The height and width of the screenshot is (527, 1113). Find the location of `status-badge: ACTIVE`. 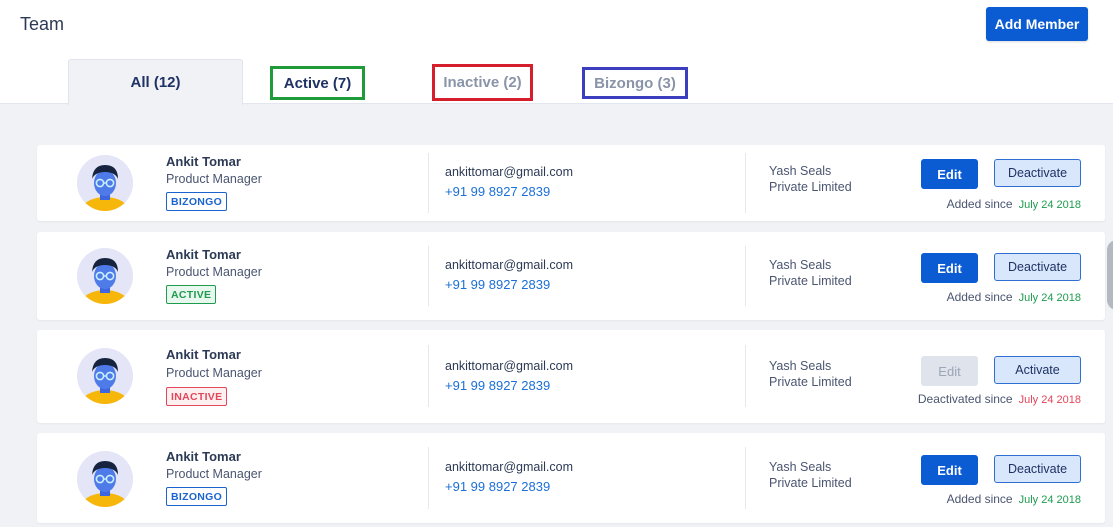

status-badge: ACTIVE is located at coordinates (191, 294).